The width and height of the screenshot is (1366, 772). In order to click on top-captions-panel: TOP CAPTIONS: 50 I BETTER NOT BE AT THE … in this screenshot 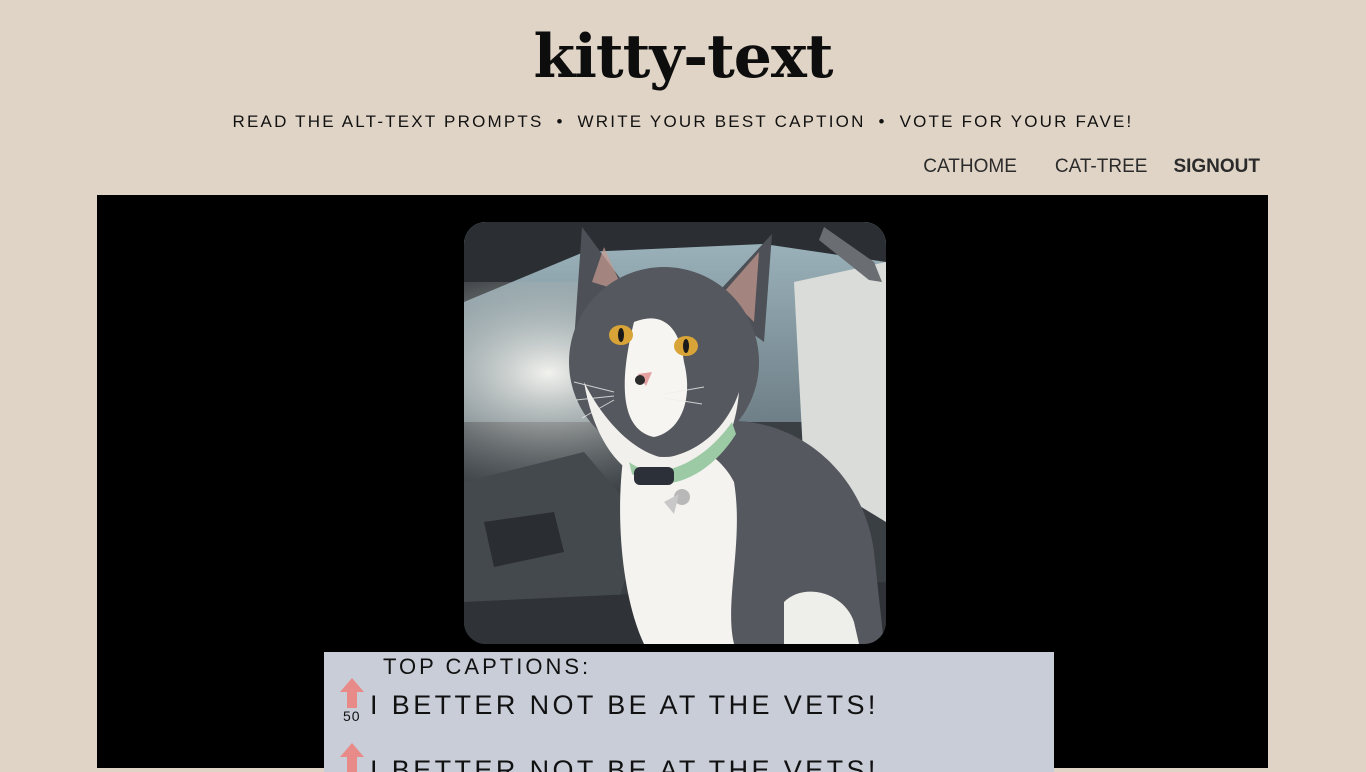, I will do `click(689, 712)`.